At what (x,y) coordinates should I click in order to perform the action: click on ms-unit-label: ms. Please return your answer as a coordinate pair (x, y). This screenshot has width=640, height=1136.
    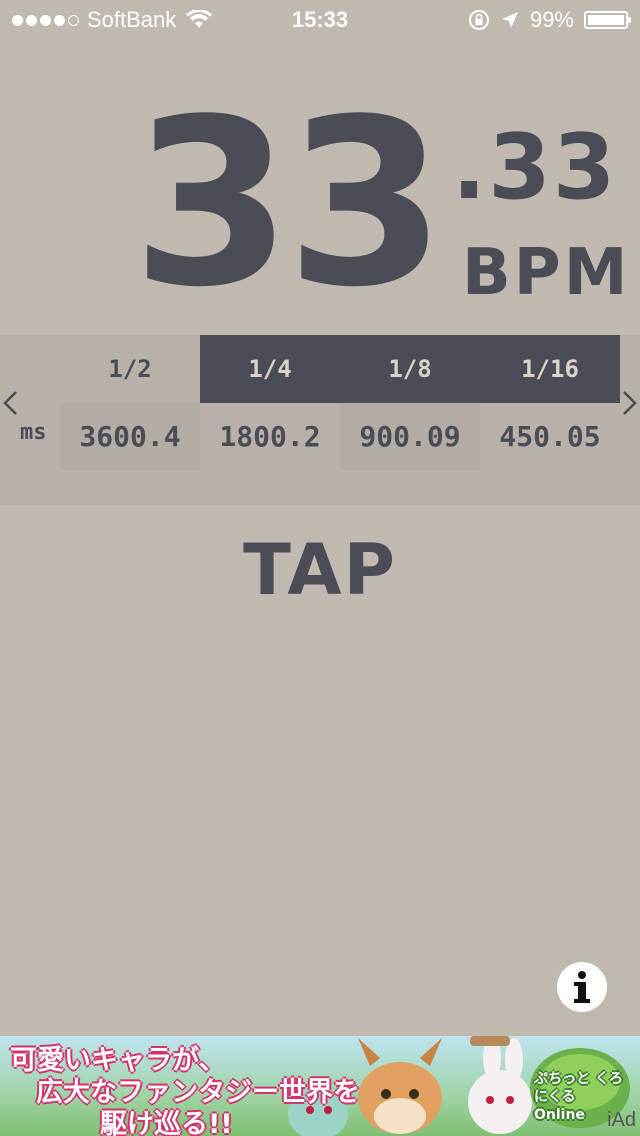
    Looking at the image, I should click on (33, 432).